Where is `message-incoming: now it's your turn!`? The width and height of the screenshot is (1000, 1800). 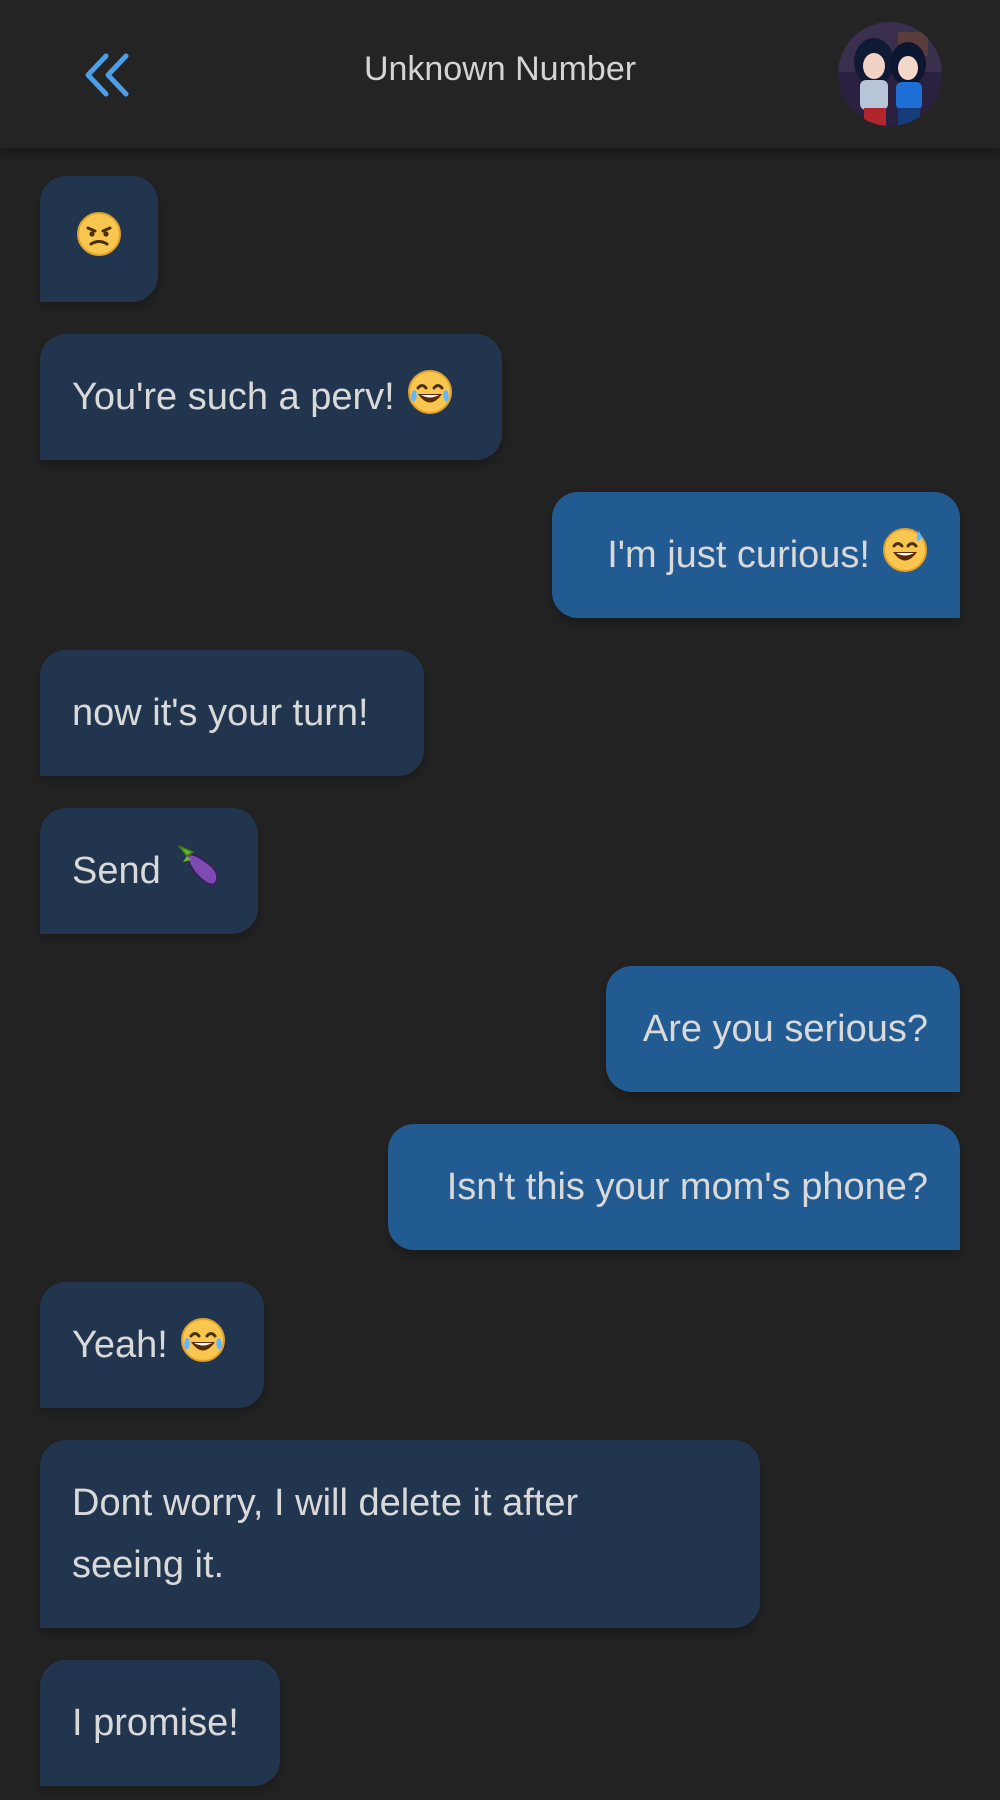 message-incoming: now it's your turn! is located at coordinates (232, 713).